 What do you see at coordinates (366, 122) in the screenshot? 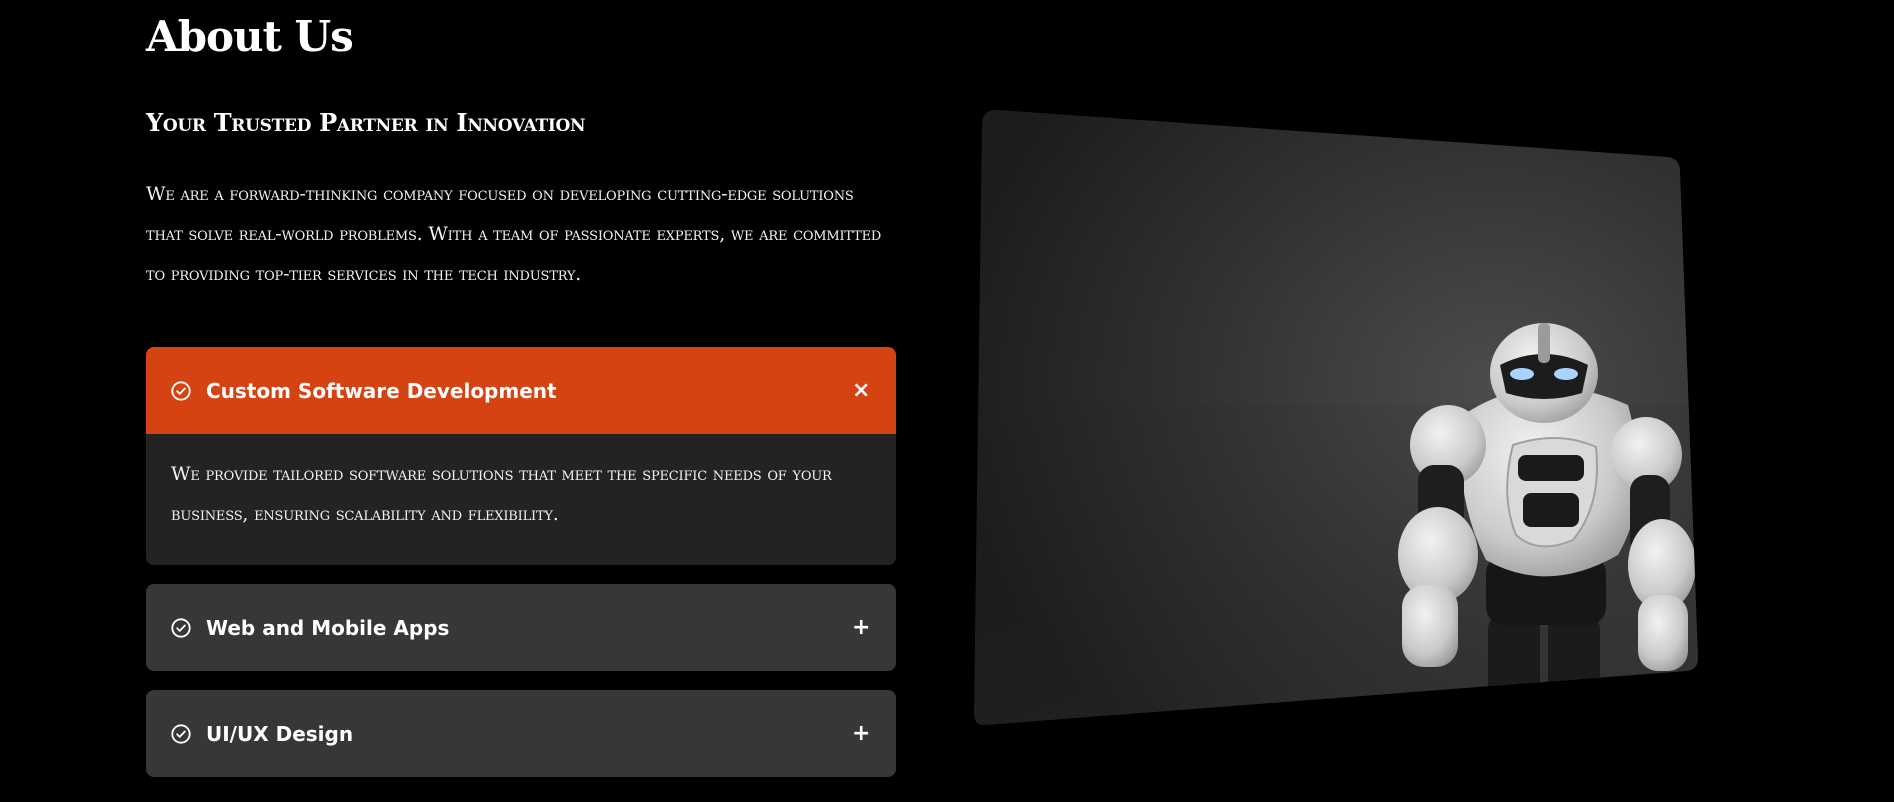
I see `about-subtitle: Your Trusted Partner in Innovation` at bounding box center [366, 122].